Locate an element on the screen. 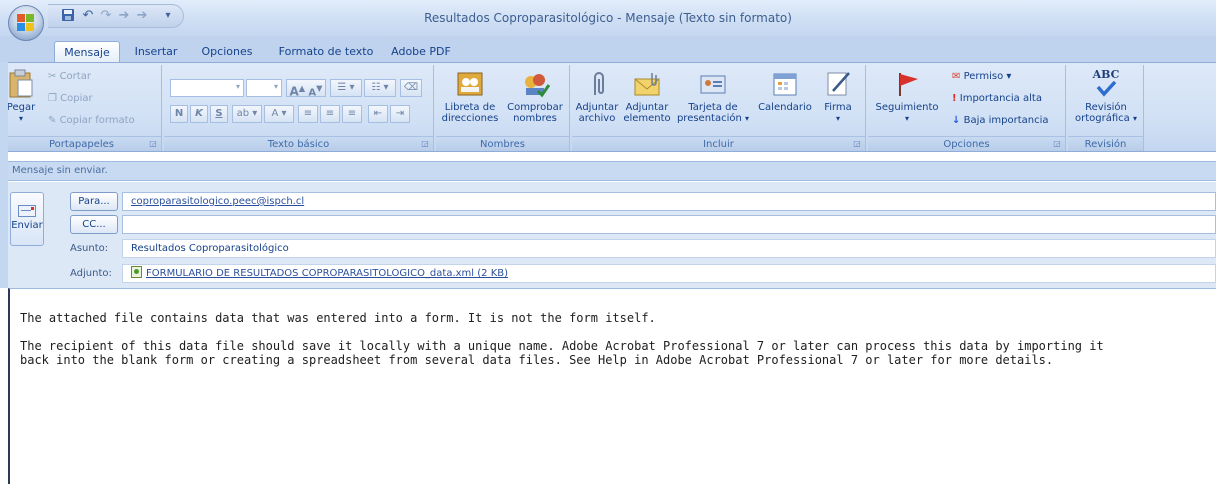 This screenshot has width=1216, height=484. basic-text-group-label: Texto básico is located at coordinates (298, 143).